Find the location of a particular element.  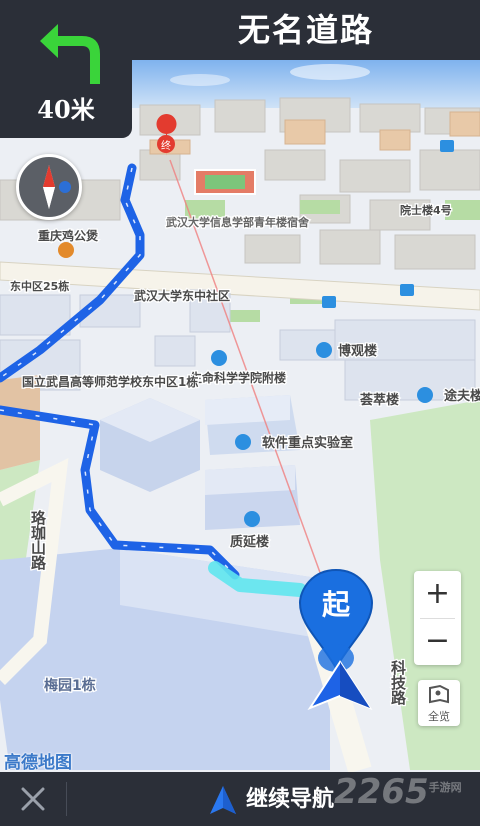

map-label: 东中区25栋 is located at coordinates (39, 286).